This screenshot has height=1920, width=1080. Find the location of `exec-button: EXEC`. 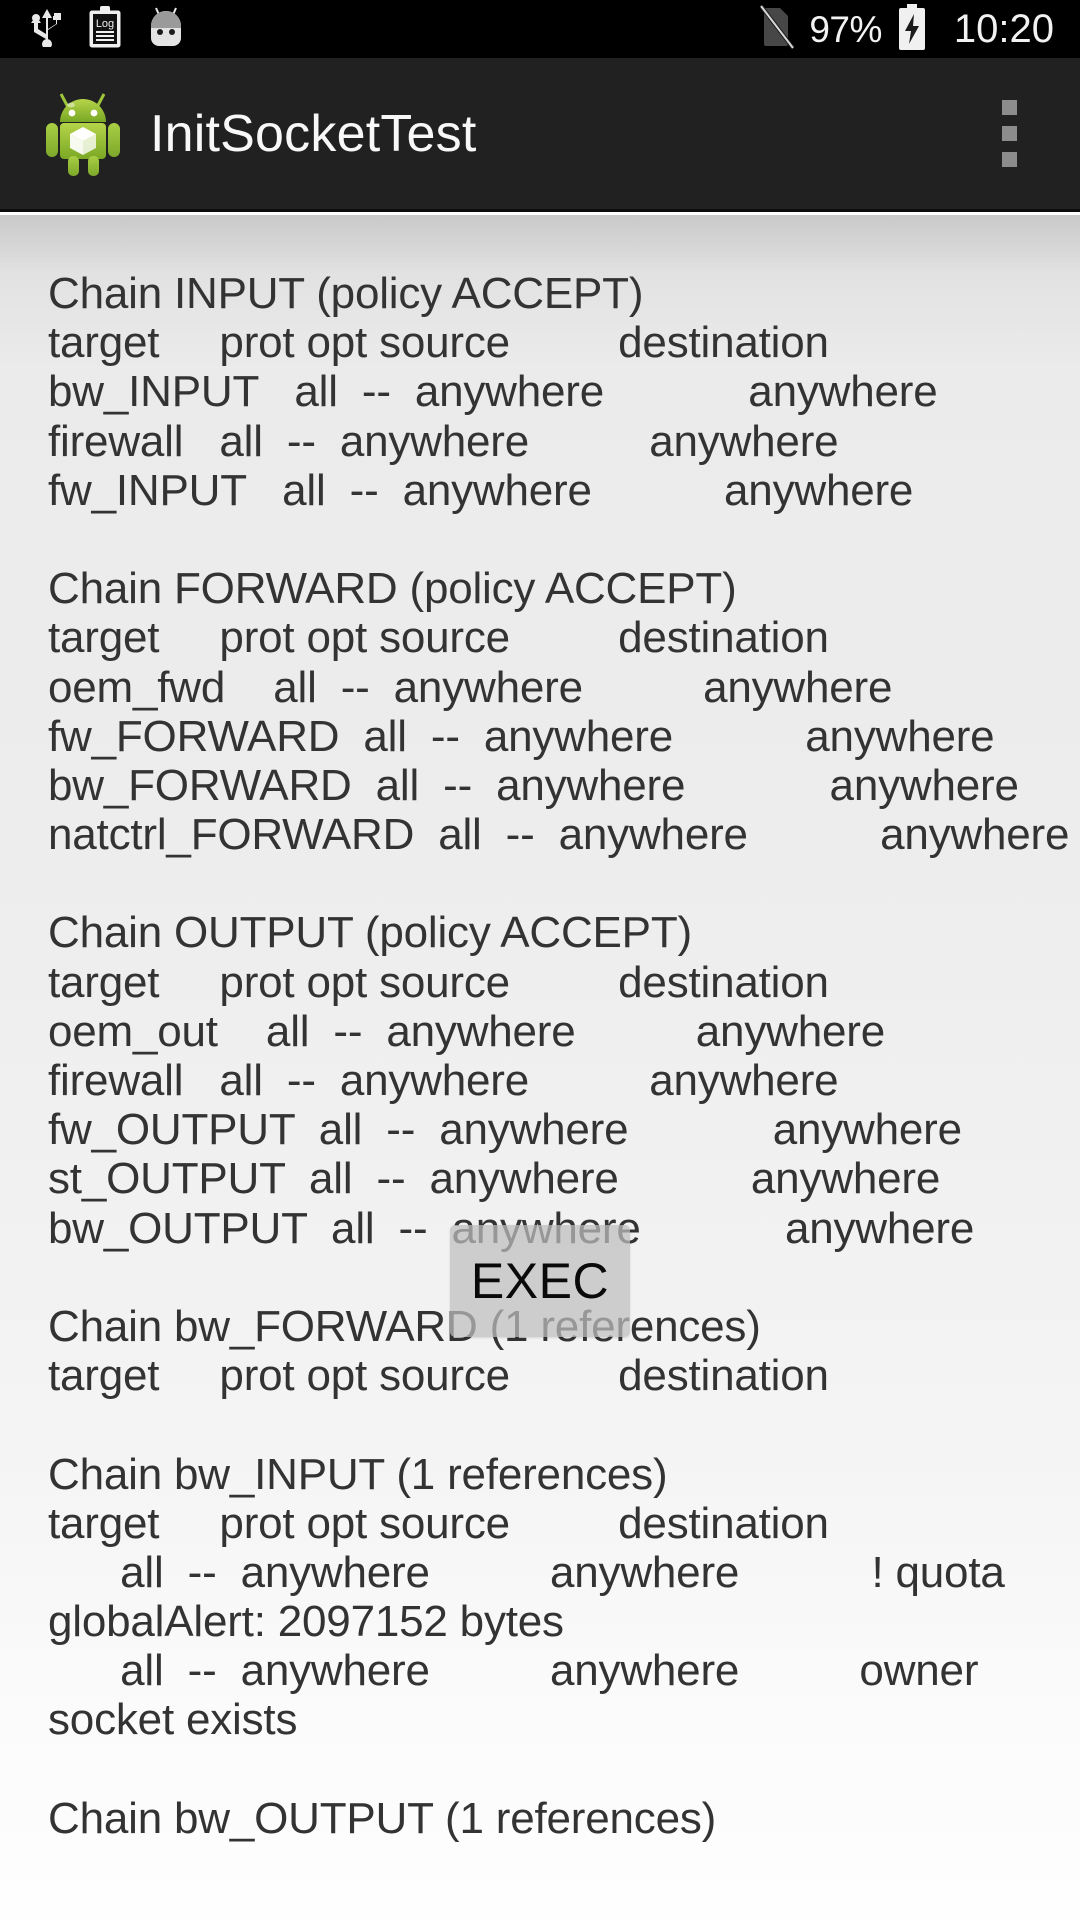

exec-button: EXEC is located at coordinates (540, 1281).